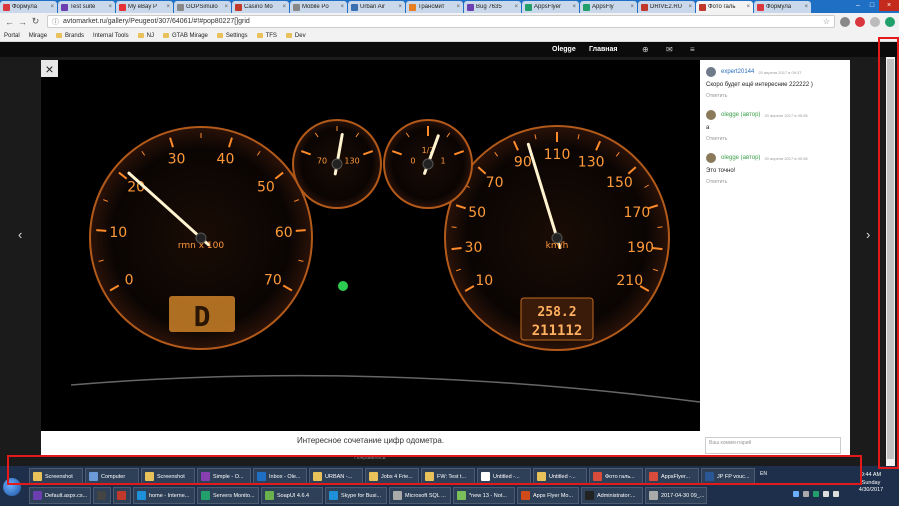 The image size is (899, 506). Describe the element at coordinates (645, 49) in the screenshot. I see `notifications-icon: ⊕` at that location.